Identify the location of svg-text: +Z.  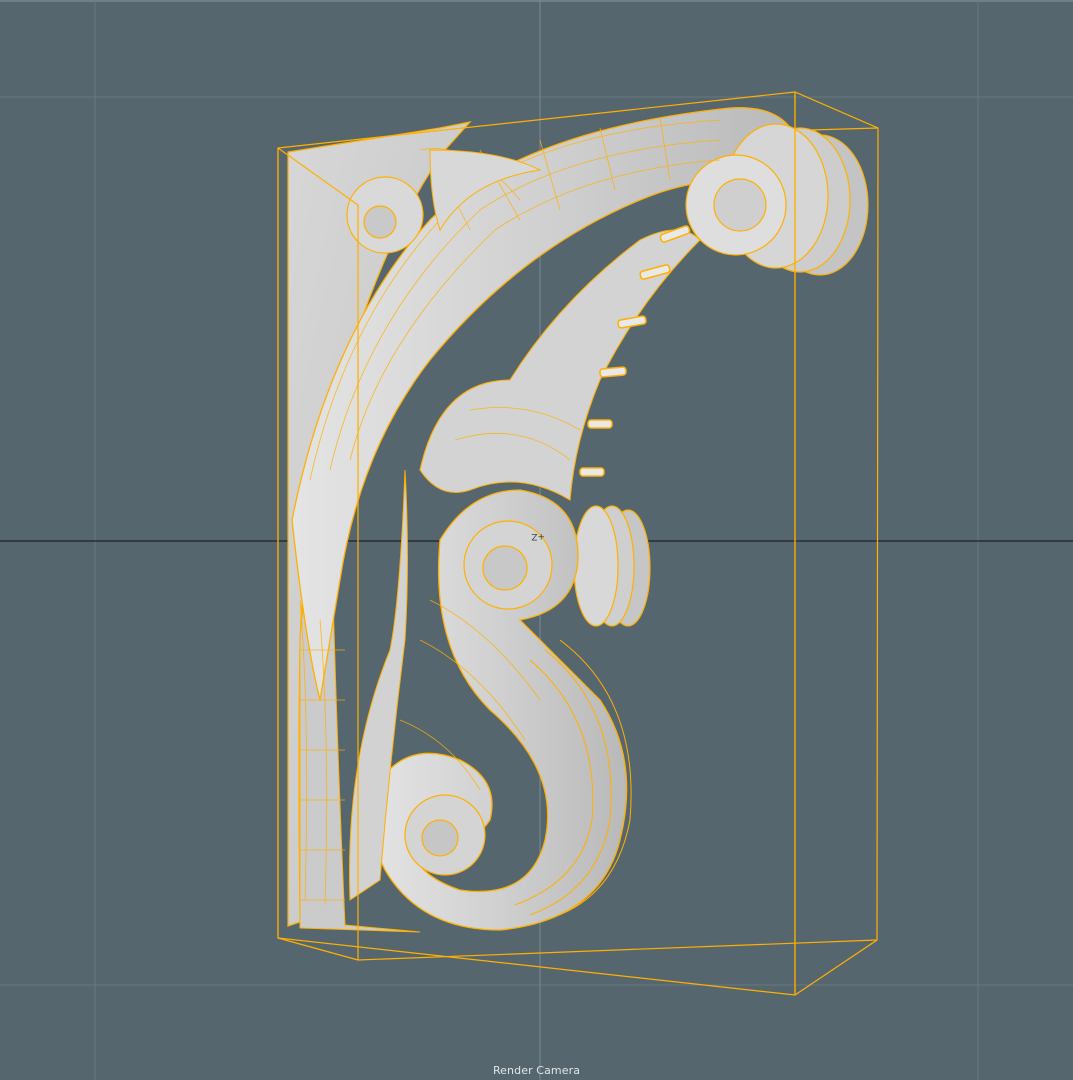
(538, 536).